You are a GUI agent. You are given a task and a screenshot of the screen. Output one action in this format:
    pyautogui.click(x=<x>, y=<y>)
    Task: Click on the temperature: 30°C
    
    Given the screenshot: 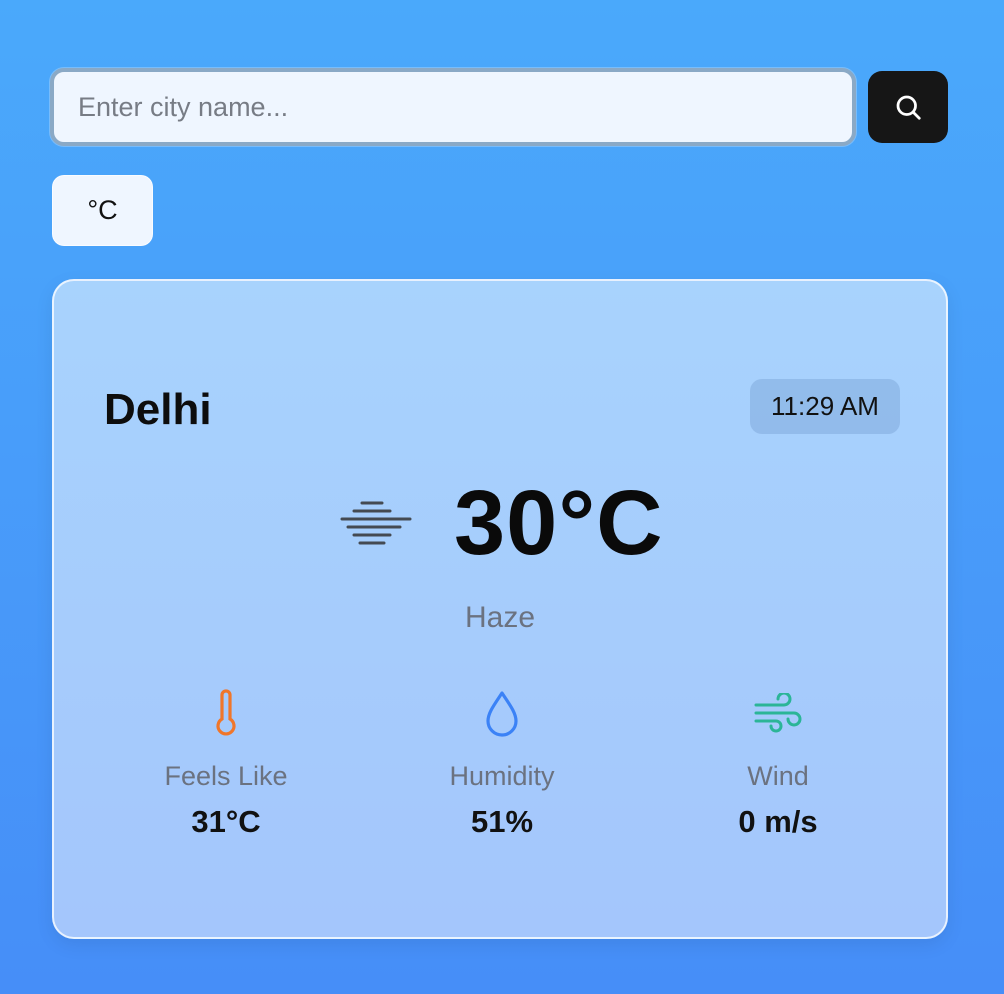 What is the action you would take?
    pyautogui.click(x=559, y=523)
    